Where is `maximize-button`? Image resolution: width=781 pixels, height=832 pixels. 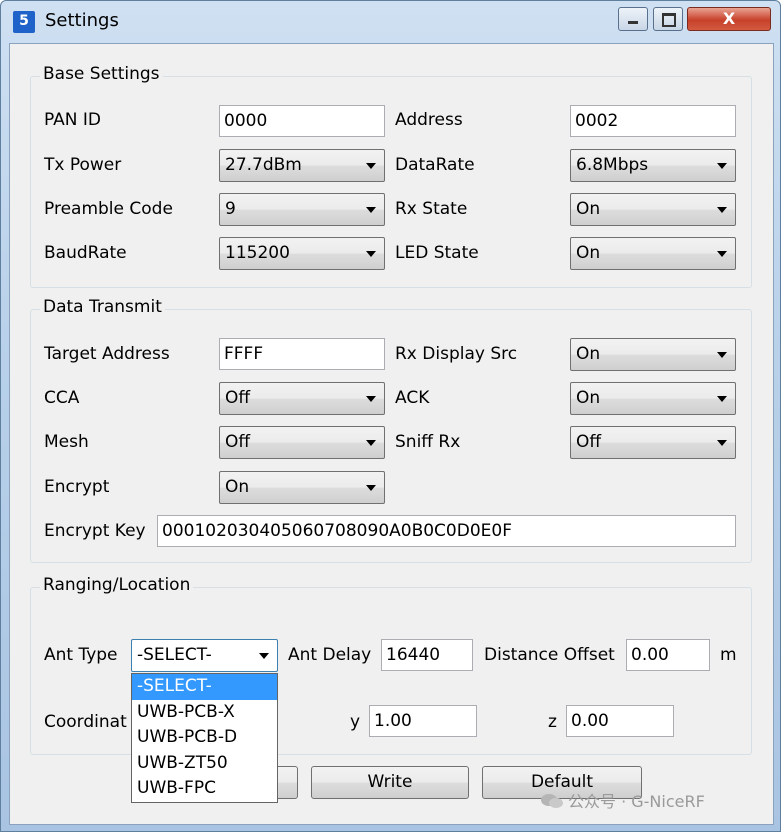 maximize-button is located at coordinates (668, 19).